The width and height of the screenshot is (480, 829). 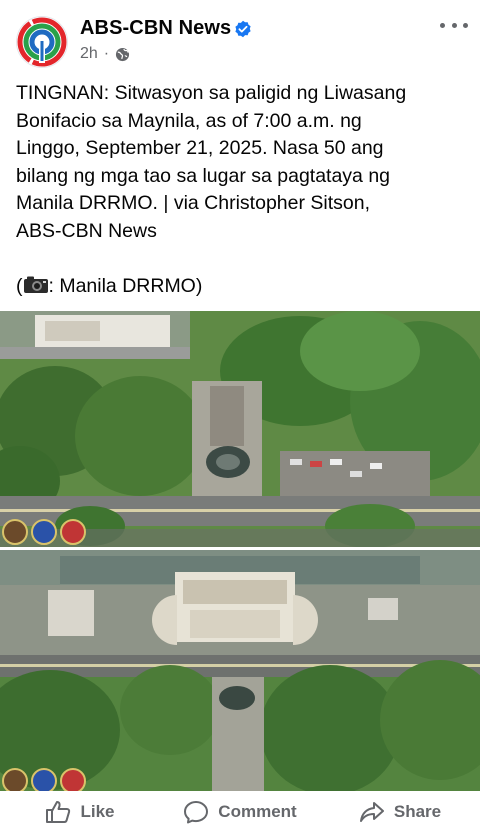 What do you see at coordinates (371, 812) in the screenshot?
I see `share-icon` at bounding box center [371, 812].